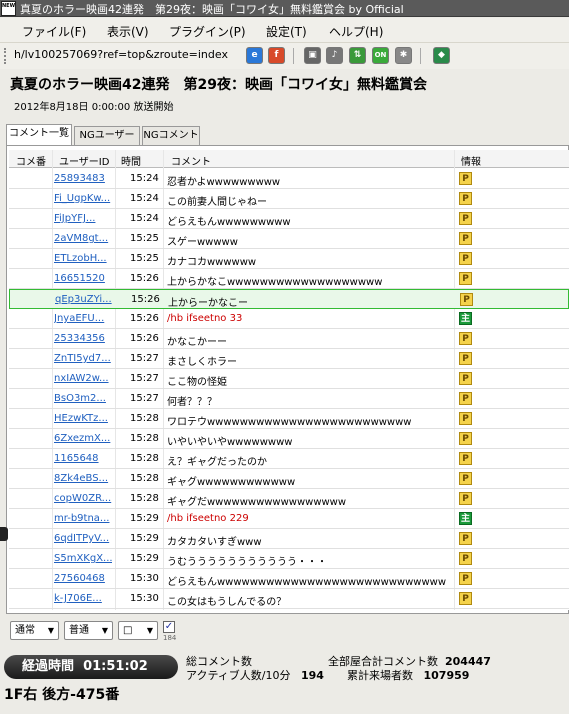  Describe the element at coordinates (471, 160) in the screenshot. I see `header-info: 情報` at that location.